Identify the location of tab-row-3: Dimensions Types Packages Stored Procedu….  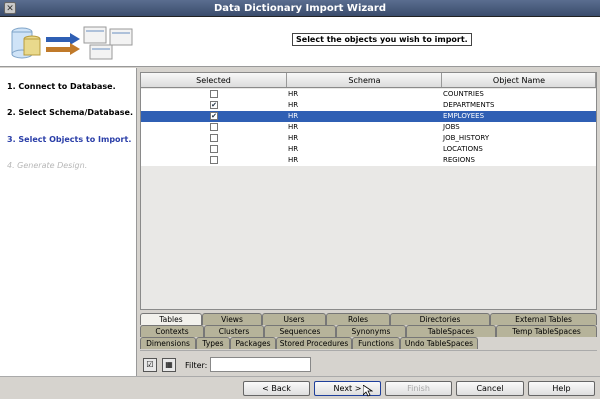
(309, 343).